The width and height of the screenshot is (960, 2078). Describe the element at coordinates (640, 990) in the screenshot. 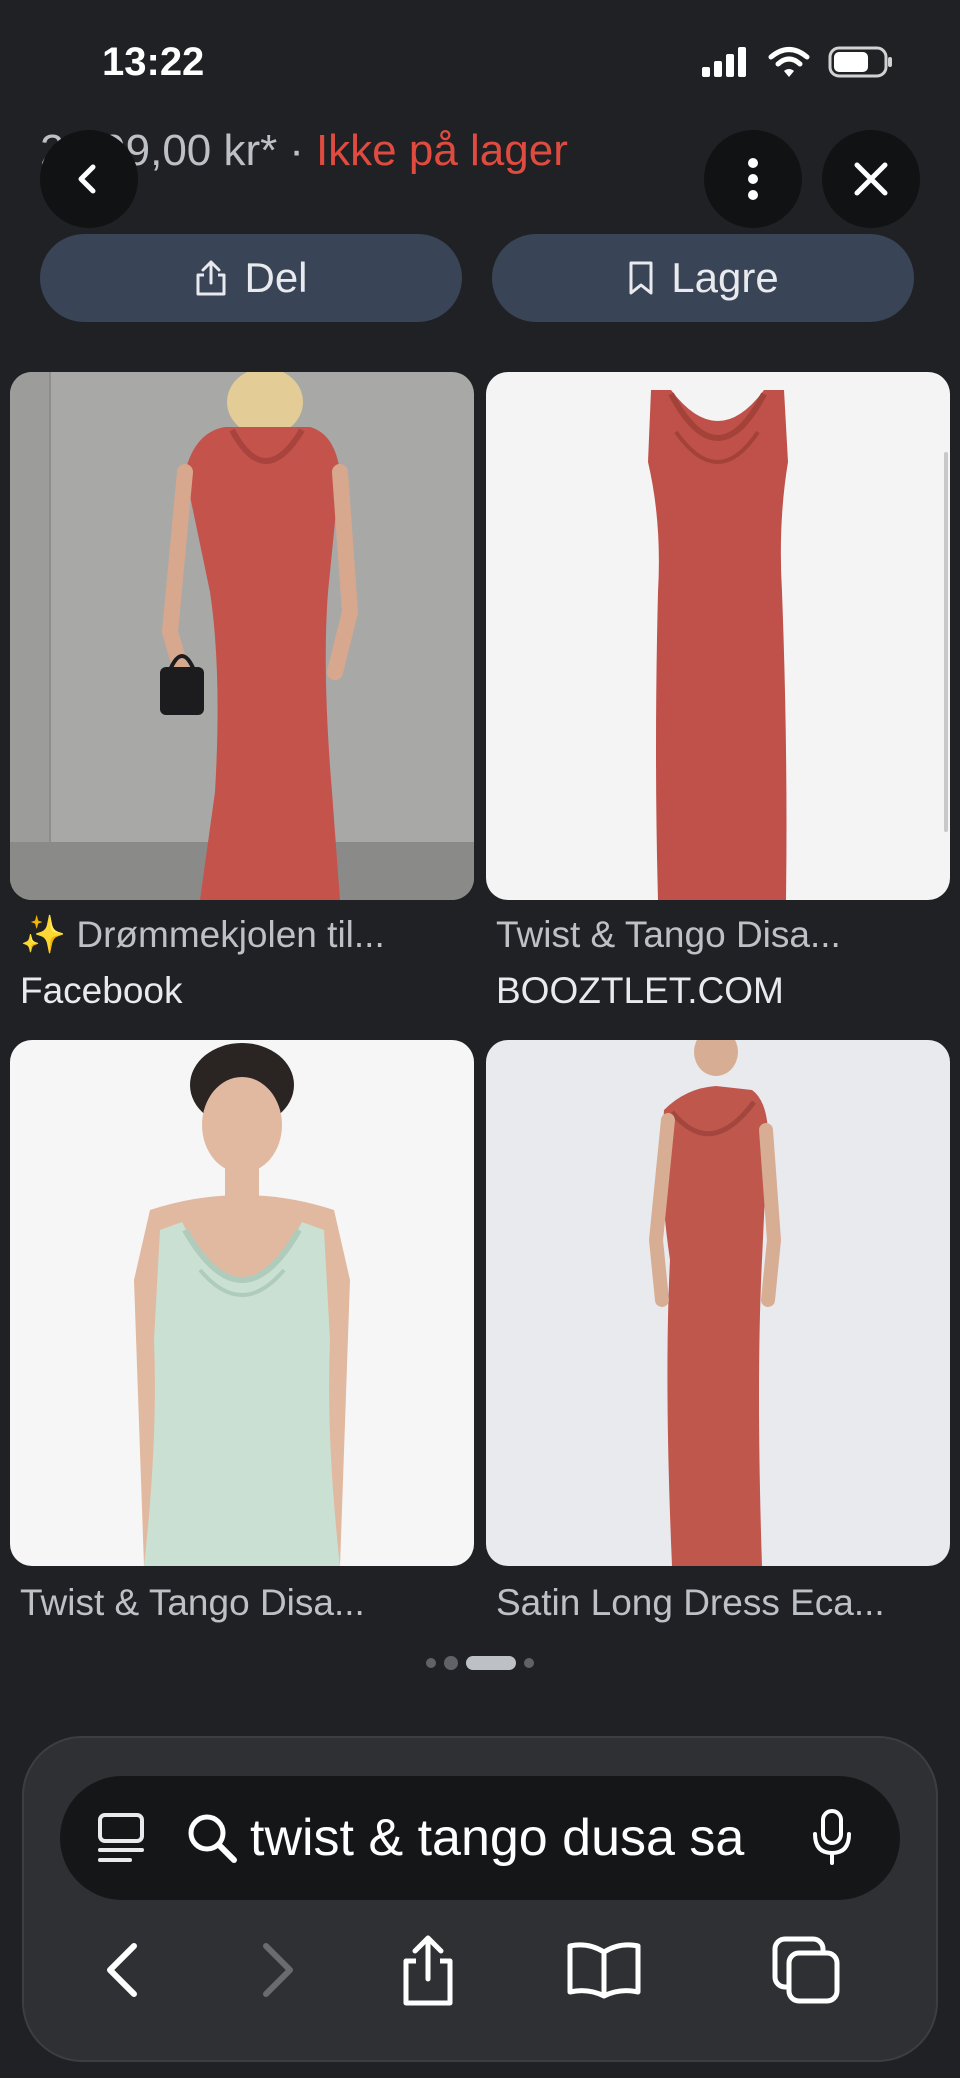

I see `result-source-2: BOOZTLET.COM` at that location.